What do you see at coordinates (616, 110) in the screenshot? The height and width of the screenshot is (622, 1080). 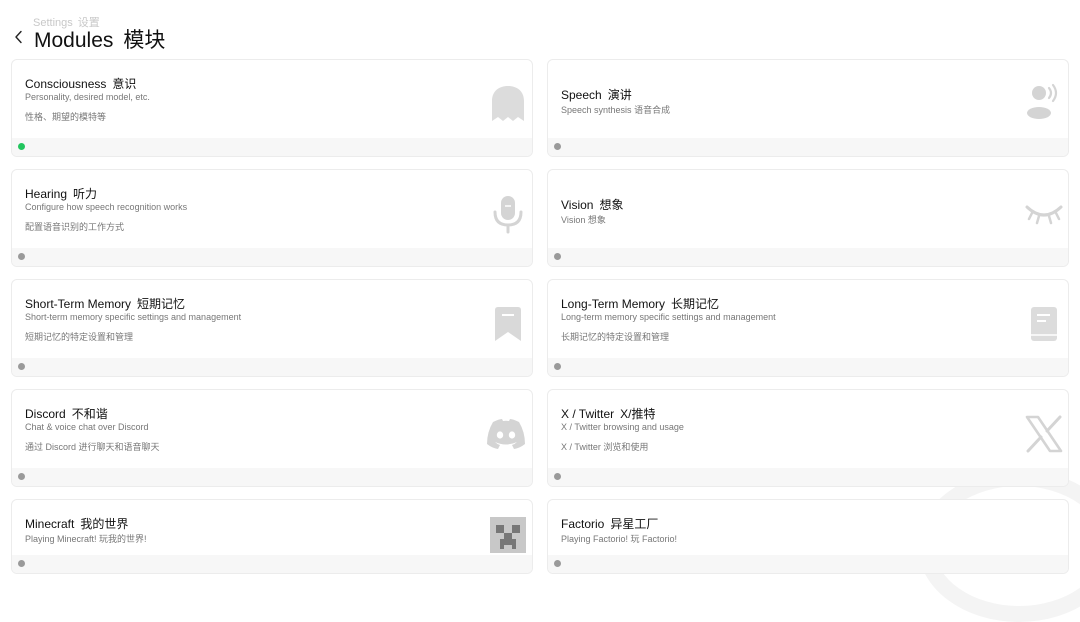 I see `module-desc: Speech synthesis 语音合成` at bounding box center [616, 110].